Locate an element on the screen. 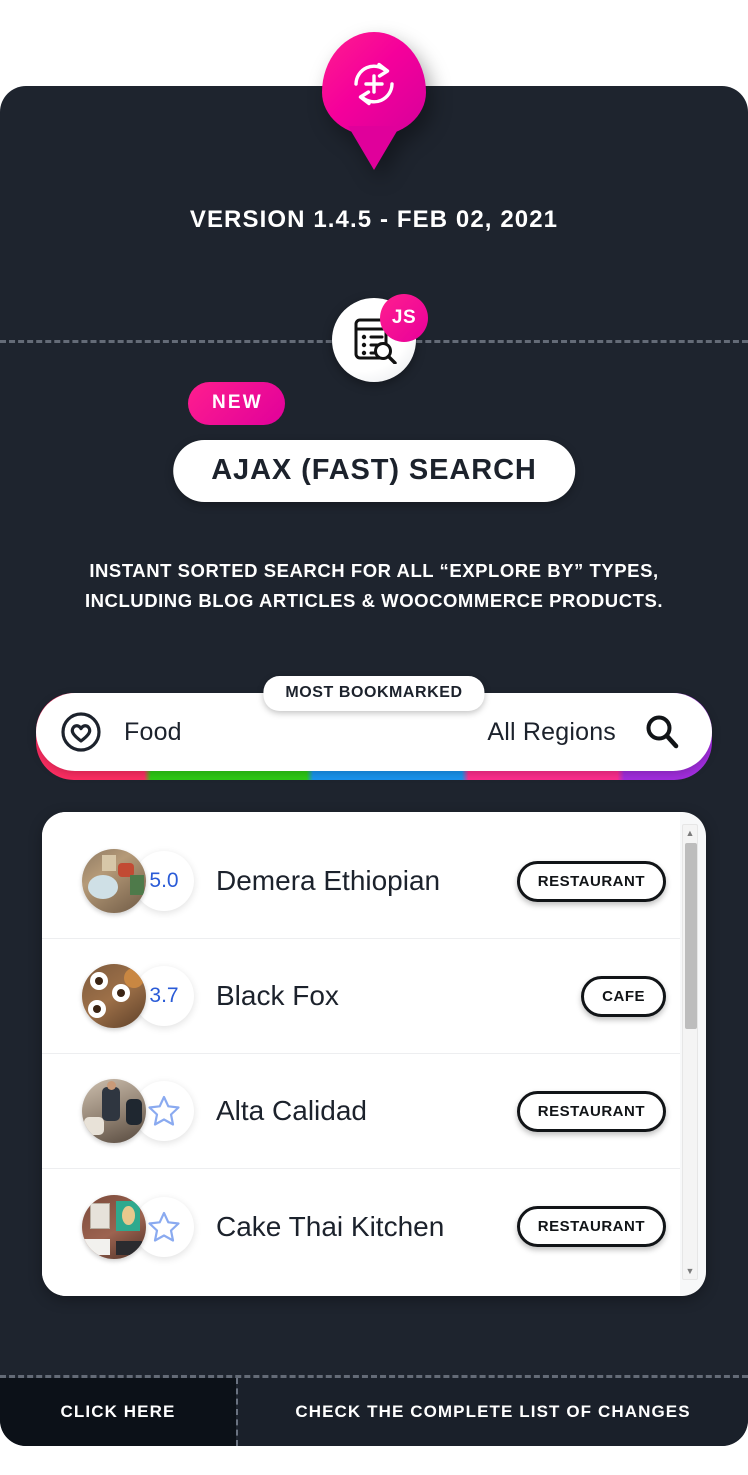  table-row: Cake Thai Kitchen RESTAURANT is located at coordinates (361, 1226).